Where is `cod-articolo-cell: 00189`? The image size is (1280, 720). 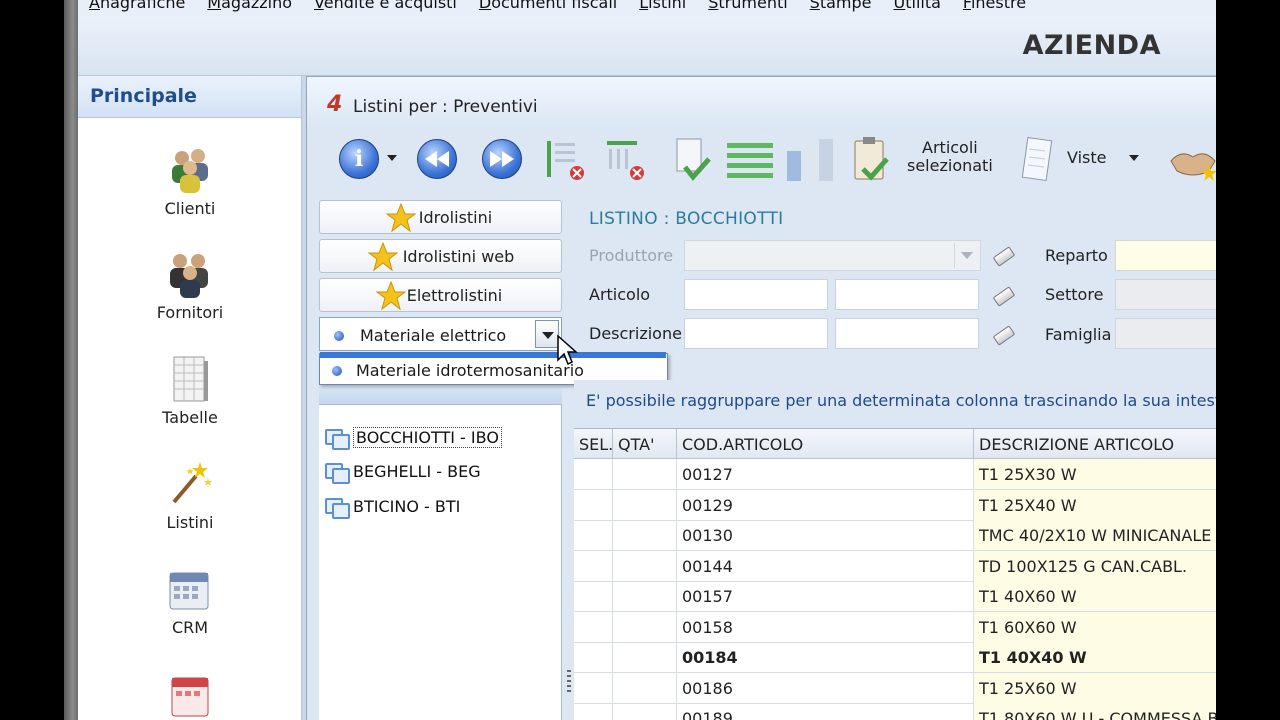 cod-articolo-cell: 00189 is located at coordinates (825, 711).